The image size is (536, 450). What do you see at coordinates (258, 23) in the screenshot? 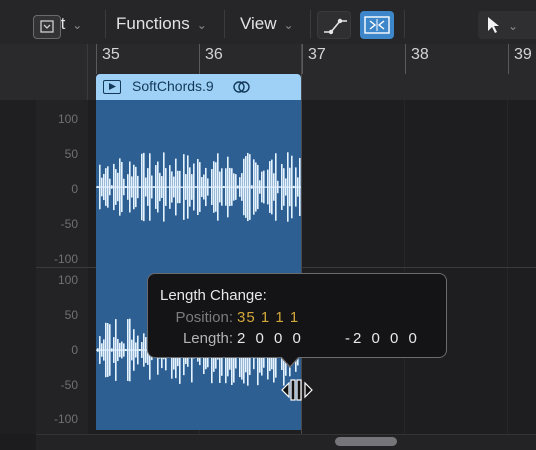
I see `view-menu-label: View` at bounding box center [258, 23].